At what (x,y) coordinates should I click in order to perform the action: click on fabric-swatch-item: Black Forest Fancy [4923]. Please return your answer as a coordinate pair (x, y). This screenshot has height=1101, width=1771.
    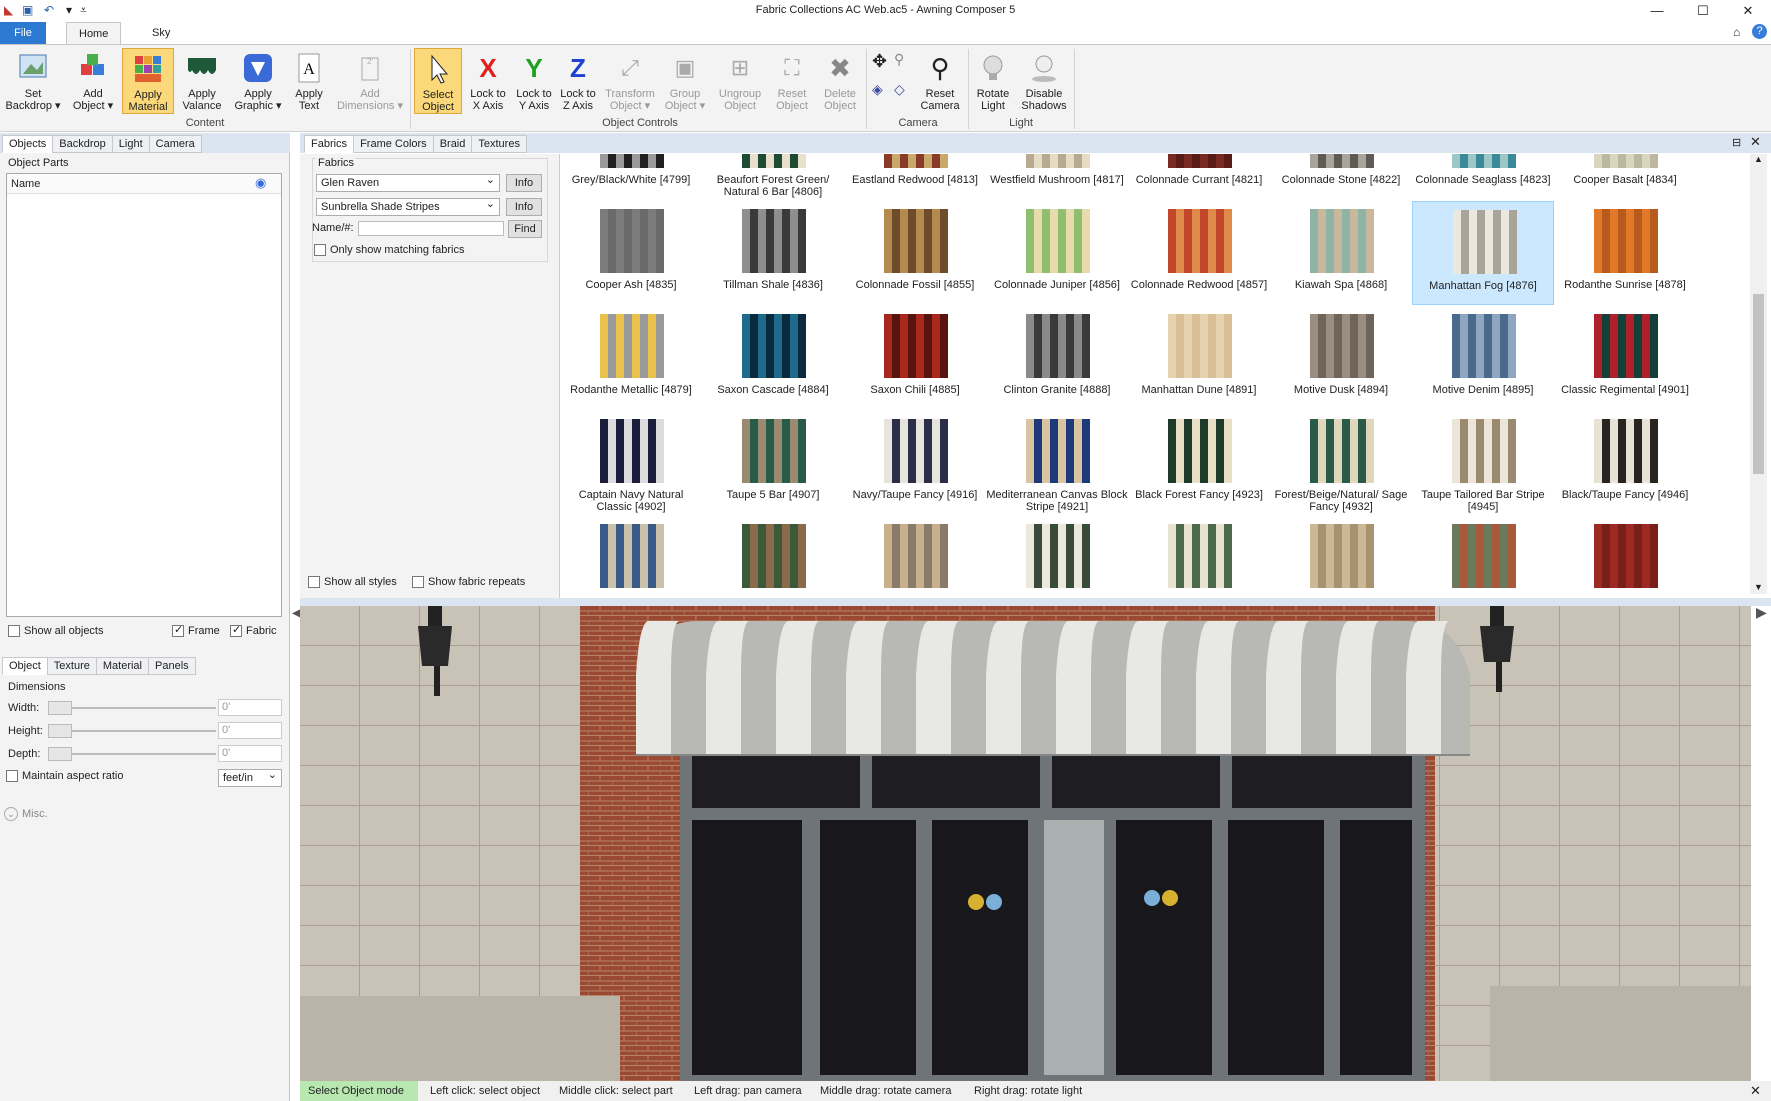
    Looking at the image, I should click on (1199, 463).